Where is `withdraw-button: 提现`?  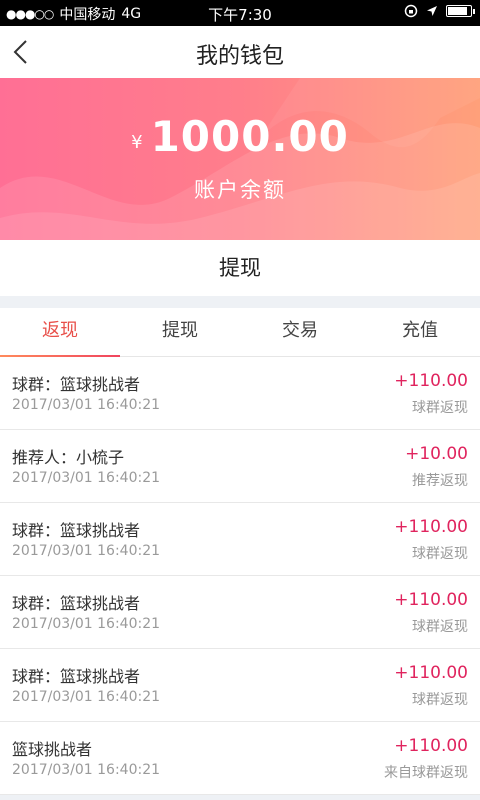 withdraw-button: 提现 is located at coordinates (240, 268).